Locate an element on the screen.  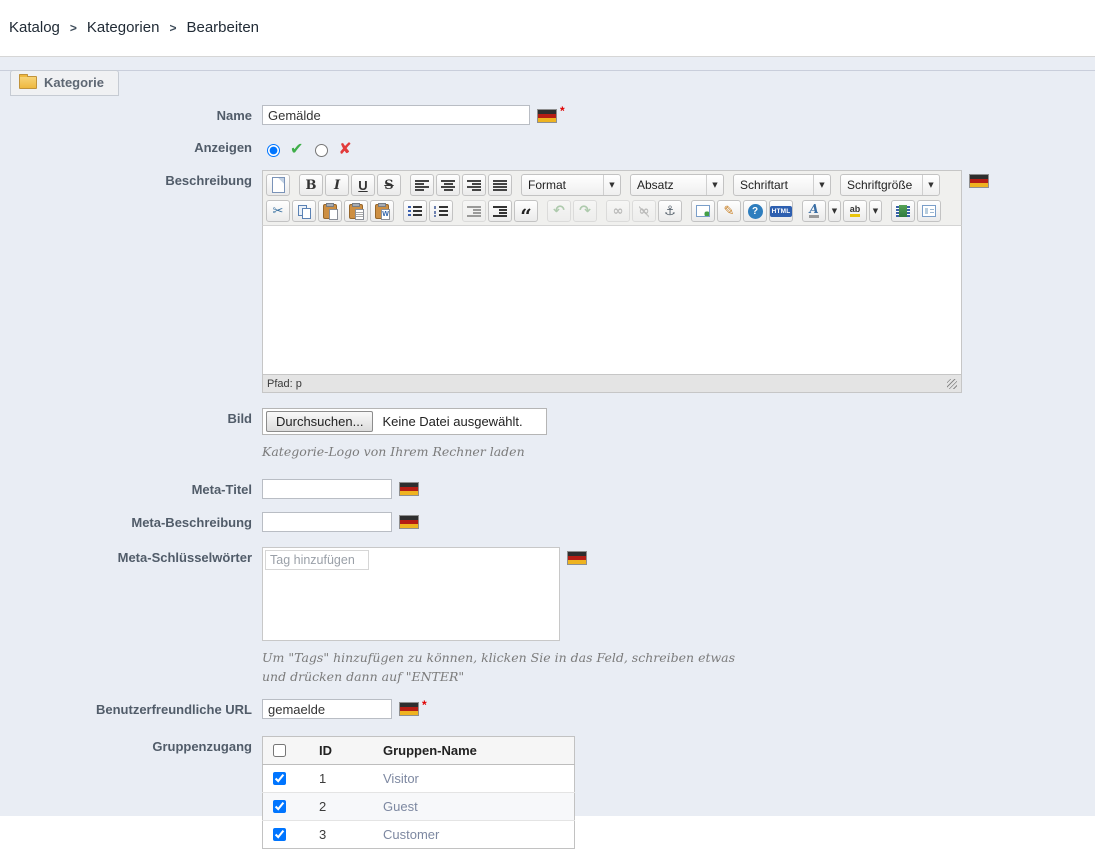
anchor-button: ⚓ is located at coordinates (670, 211).